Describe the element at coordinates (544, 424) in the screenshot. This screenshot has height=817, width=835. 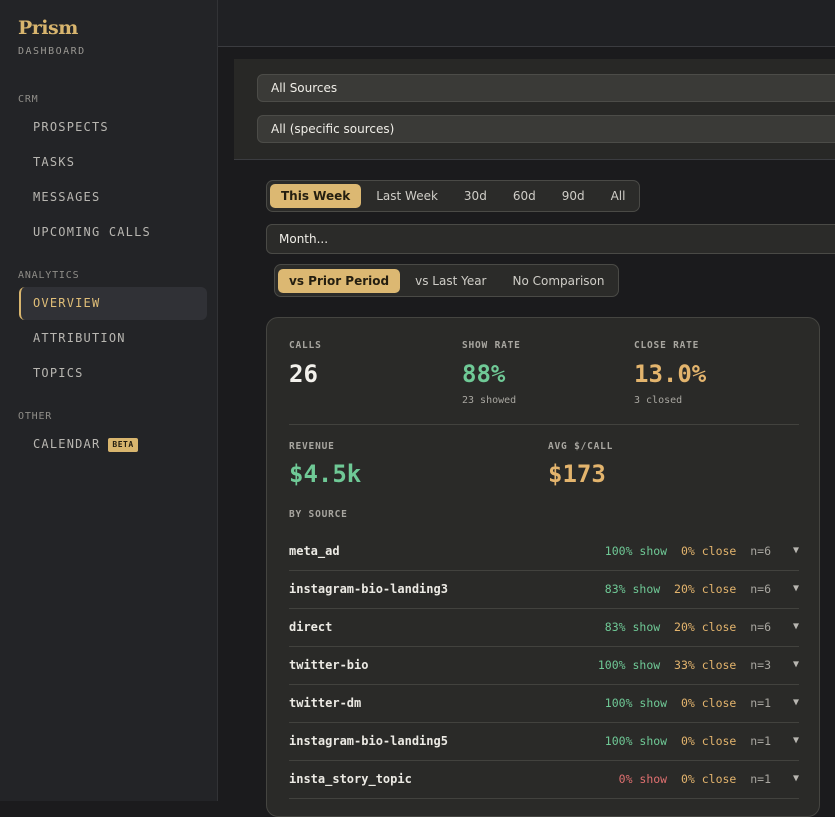
I see `stats-divider` at that location.